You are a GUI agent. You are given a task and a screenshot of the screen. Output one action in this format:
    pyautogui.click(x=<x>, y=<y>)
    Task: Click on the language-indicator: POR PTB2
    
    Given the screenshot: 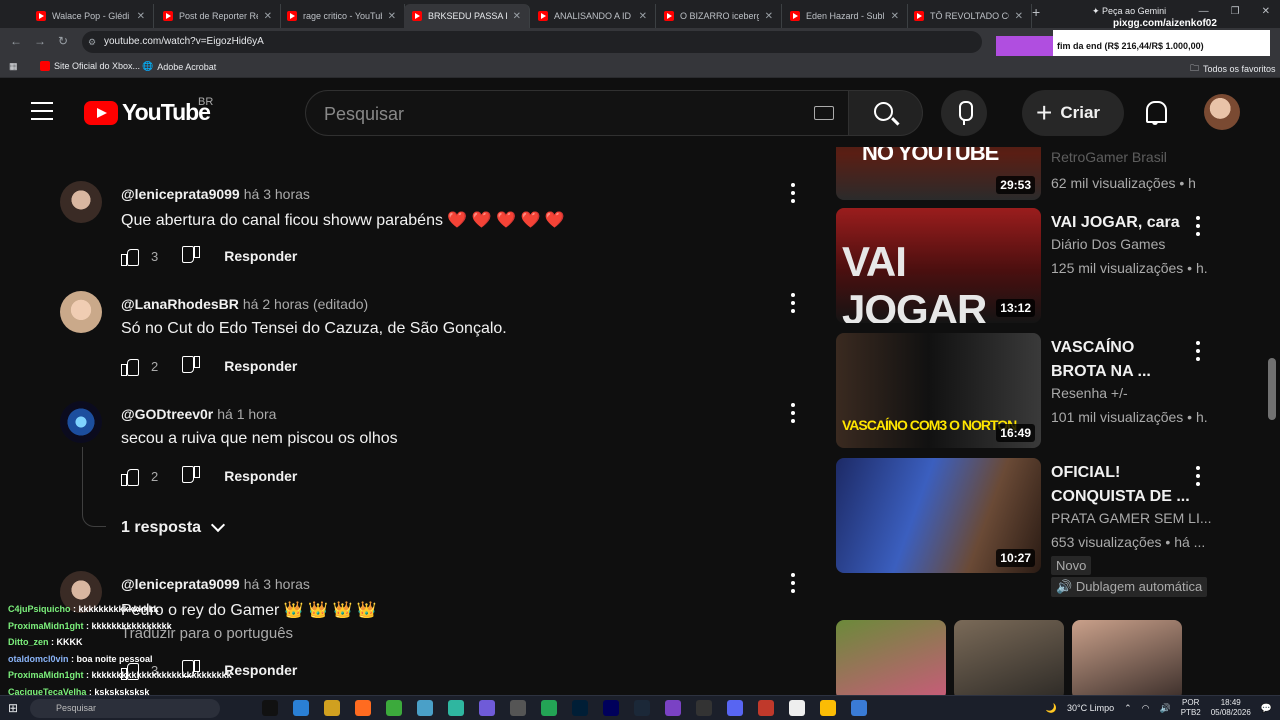 What is the action you would take?
    pyautogui.click(x=1191, y=708)
    